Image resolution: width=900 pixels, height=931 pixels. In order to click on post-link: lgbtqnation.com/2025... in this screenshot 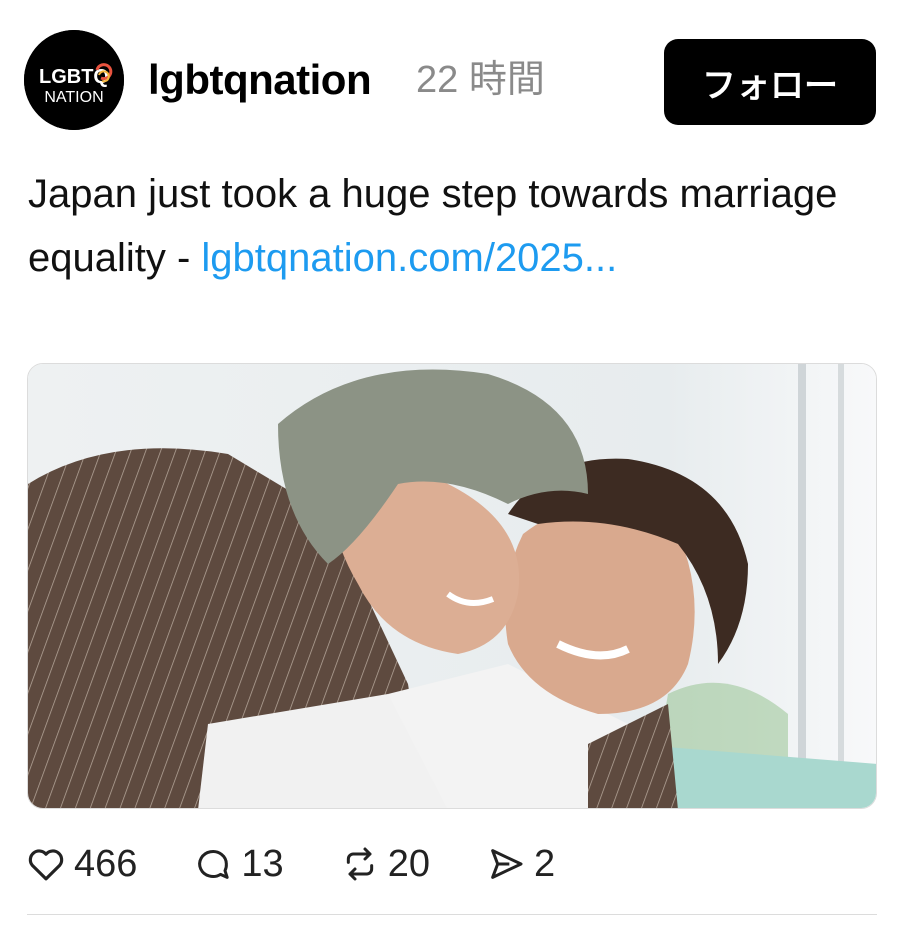, I will do `click(409, 258)`.